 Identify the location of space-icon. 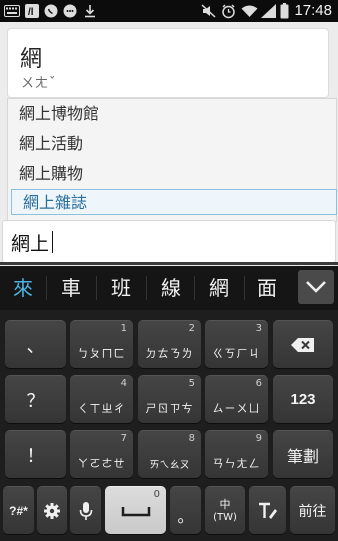
(135, 511).